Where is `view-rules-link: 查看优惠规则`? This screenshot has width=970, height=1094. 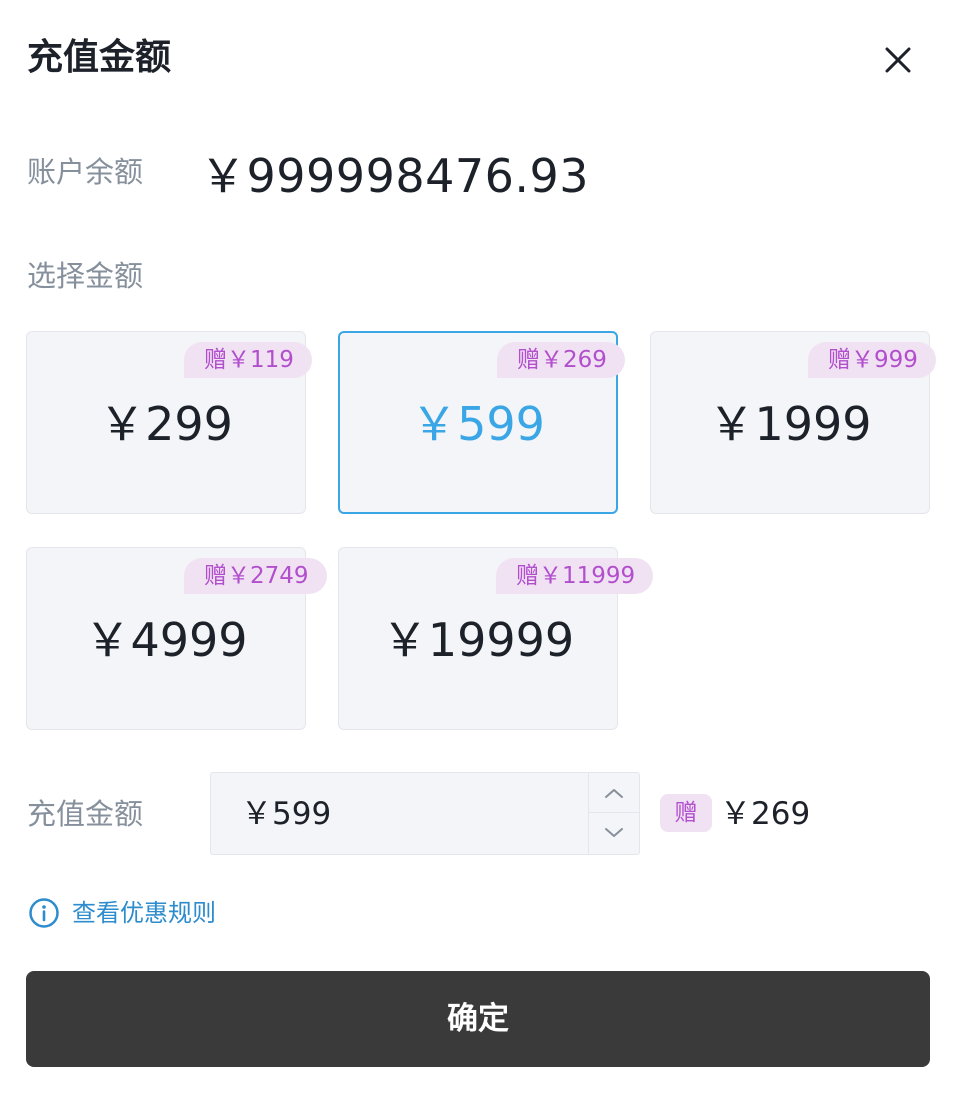
view-rules-link: 查看优惠规则 is located at coordinates (122, 913).